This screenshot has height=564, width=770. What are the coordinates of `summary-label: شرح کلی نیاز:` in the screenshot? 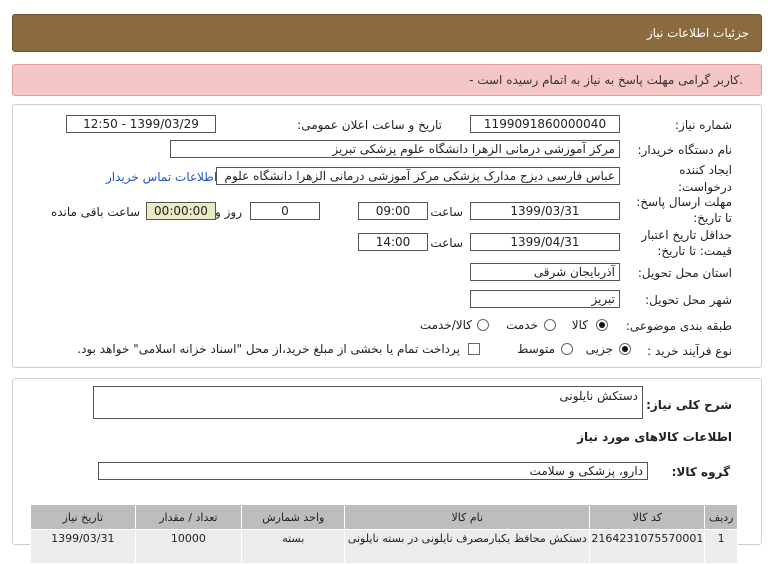 It's located at (689, 405).